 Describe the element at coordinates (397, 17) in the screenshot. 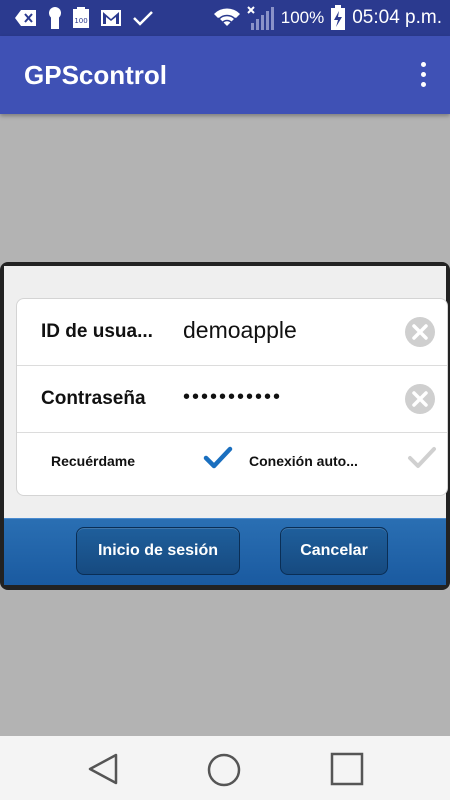

I see `clock: 05:04 p.m.` at that location.